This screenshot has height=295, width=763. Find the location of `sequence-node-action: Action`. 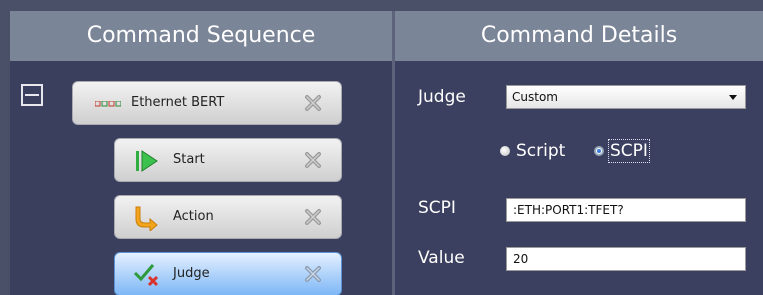

sequence-node-action: Action is located at coordinates (228, 217).